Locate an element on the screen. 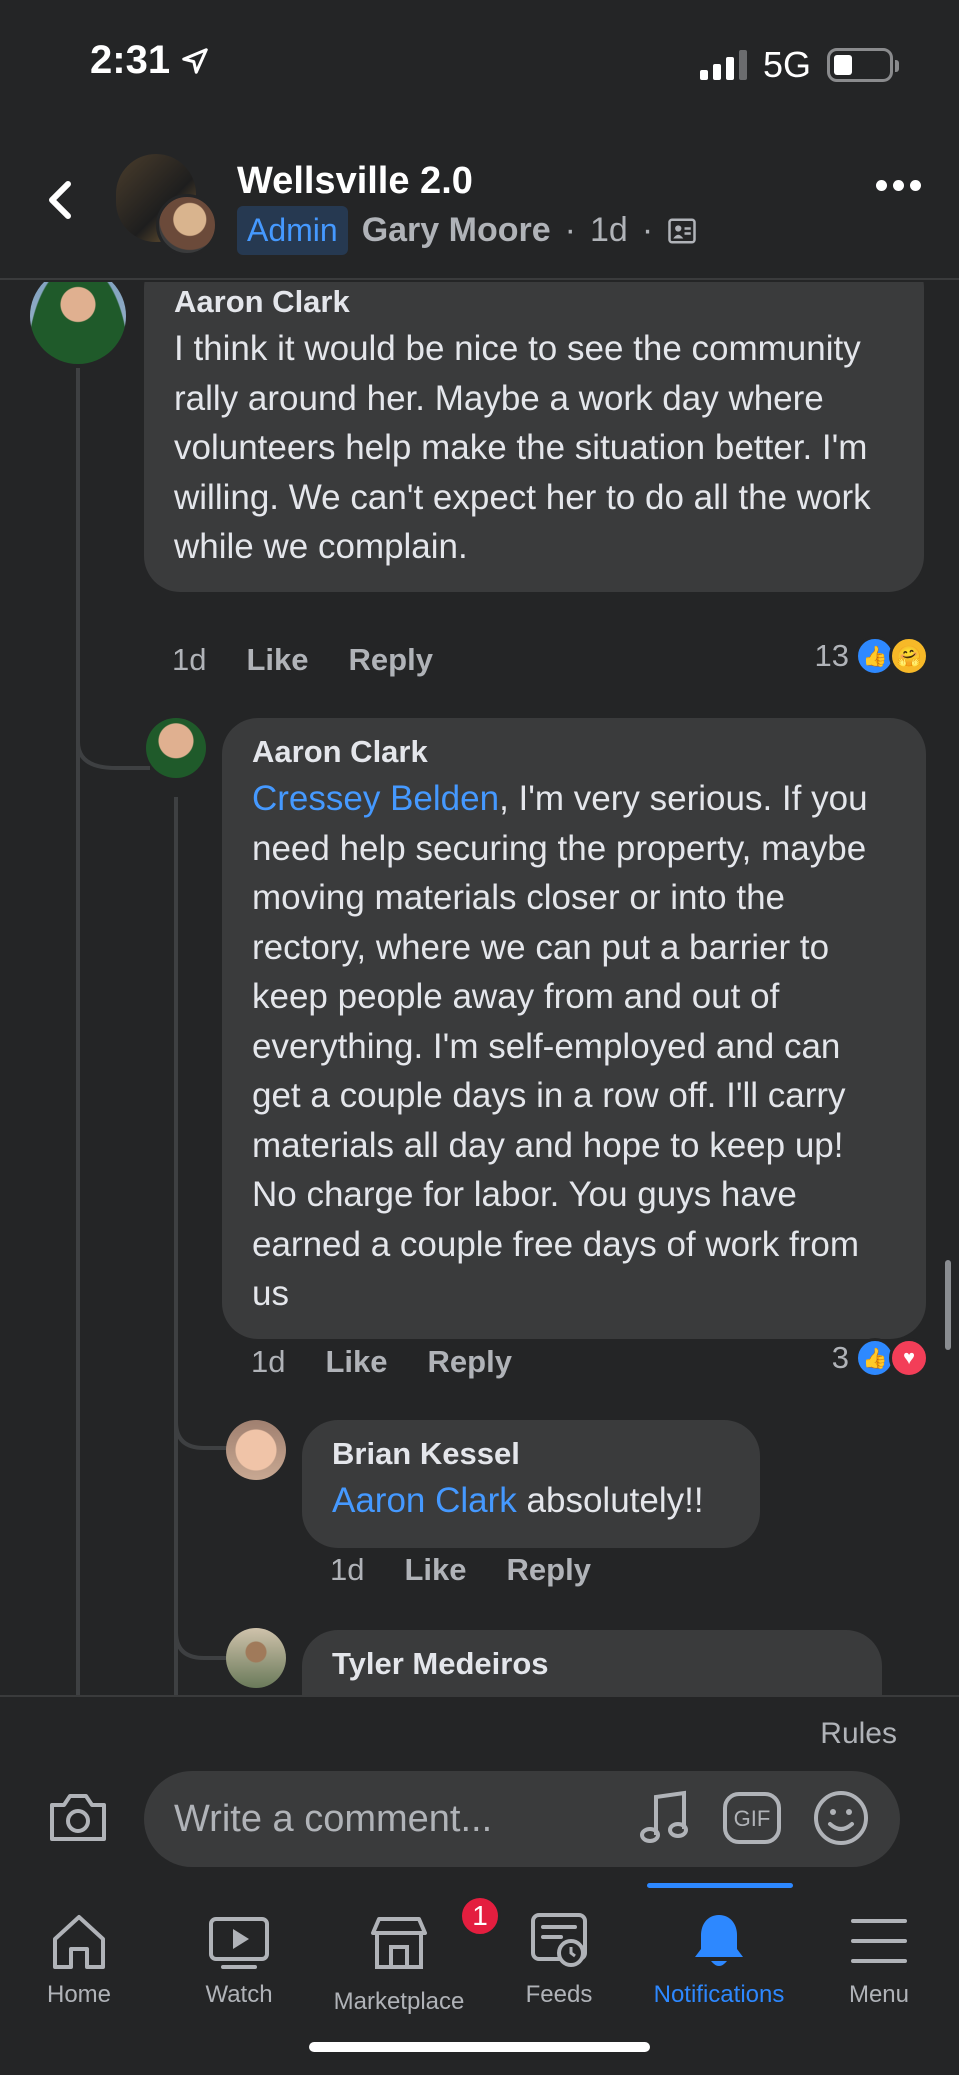 This screenshot has height=2075, width=959. post-meta: Admin Gary Moore · 1d · is located at coordinates (467, 230).